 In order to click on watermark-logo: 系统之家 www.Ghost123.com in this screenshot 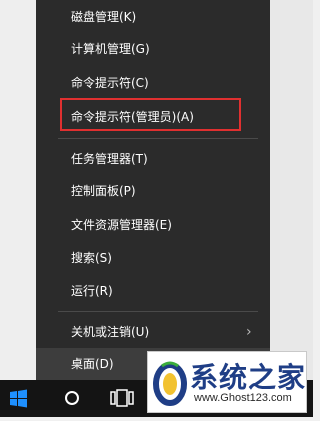, I will do `click(227, 382)`.